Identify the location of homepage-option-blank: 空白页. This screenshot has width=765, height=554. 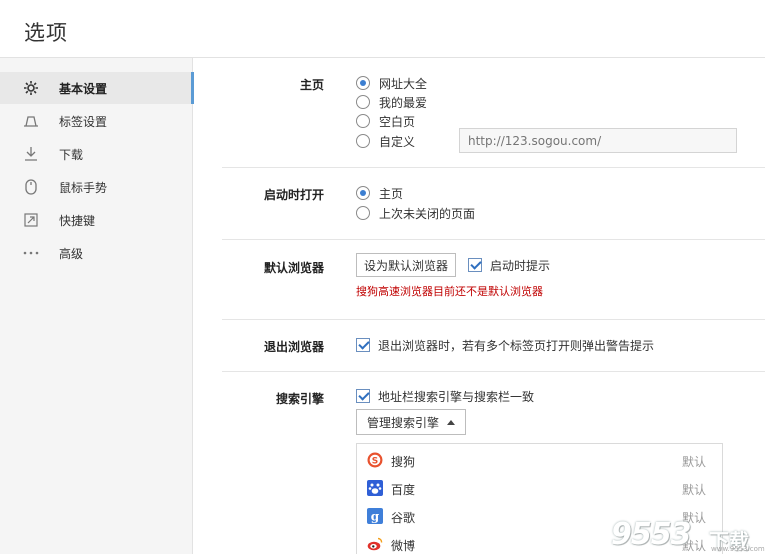
(385, 121).